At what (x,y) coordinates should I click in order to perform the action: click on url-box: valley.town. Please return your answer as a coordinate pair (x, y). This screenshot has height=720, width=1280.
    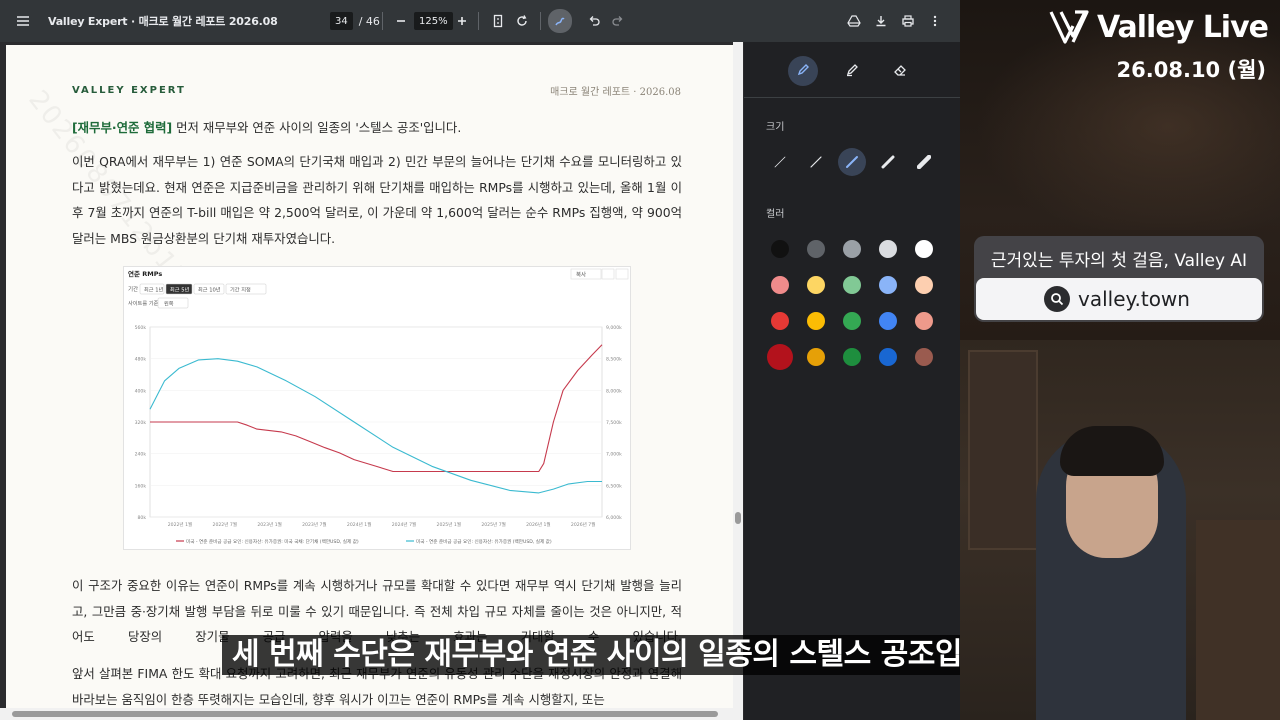
    Looking at the image, I should click on (1119, 299).